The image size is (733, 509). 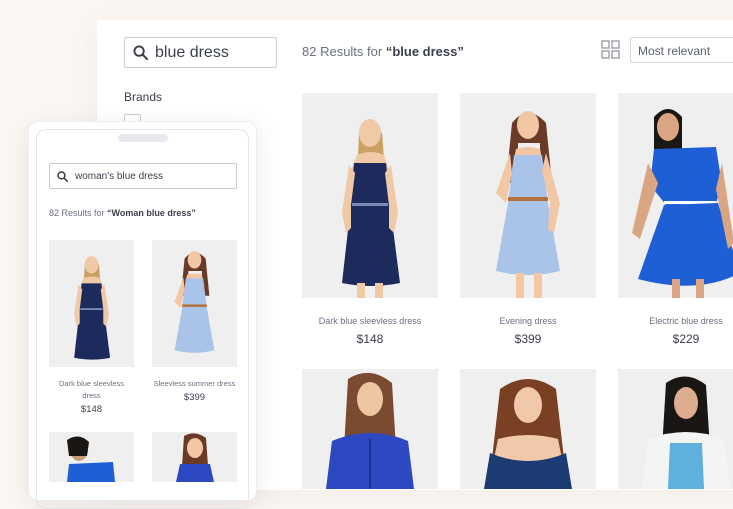 What do you see at coordinates (528, 321) in the screenshot?
I see `product-name: Evening dress` at bounding box center [528, 321].